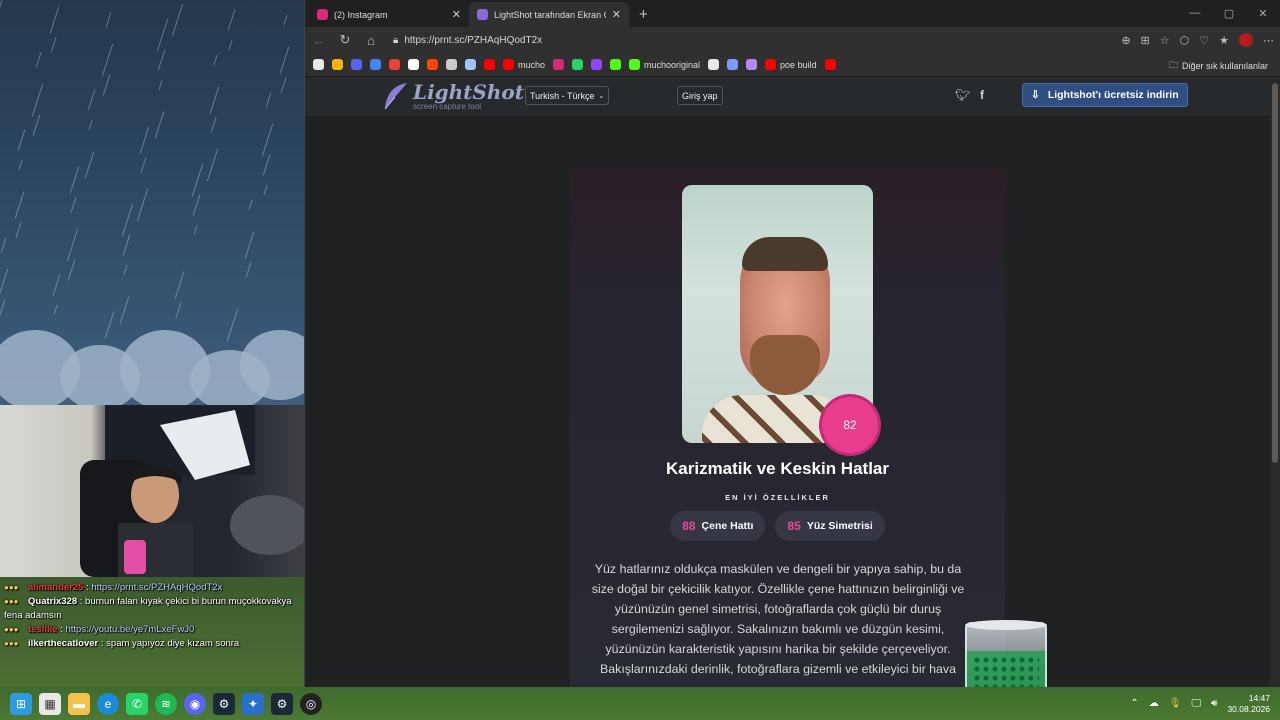 This screenshot has height=720, width=1280. I want to click on favorites-icon: ★, so click(1224, 40).